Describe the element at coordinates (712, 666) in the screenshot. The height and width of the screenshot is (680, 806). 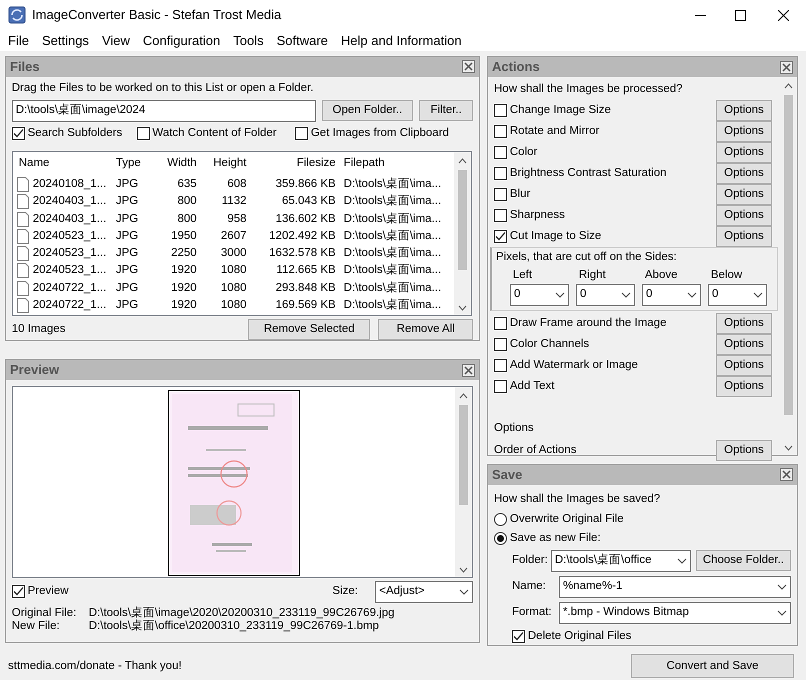
I see `convert-button: Convert and Save` at that location.